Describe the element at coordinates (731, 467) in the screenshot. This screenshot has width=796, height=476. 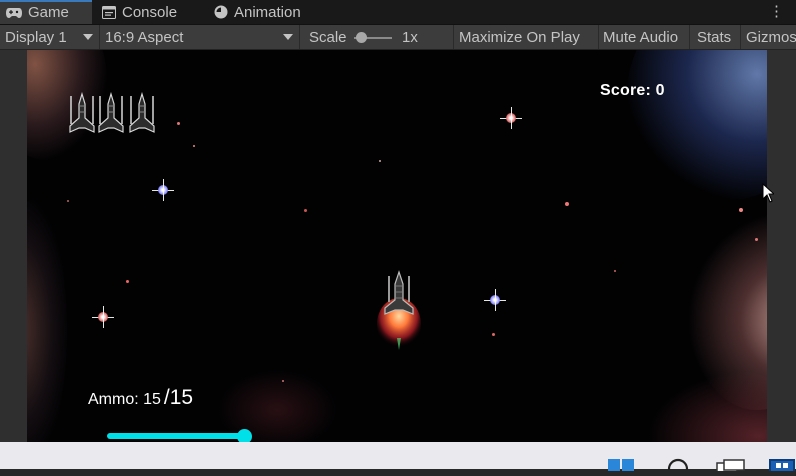
I see `task-view-icon` at that location.